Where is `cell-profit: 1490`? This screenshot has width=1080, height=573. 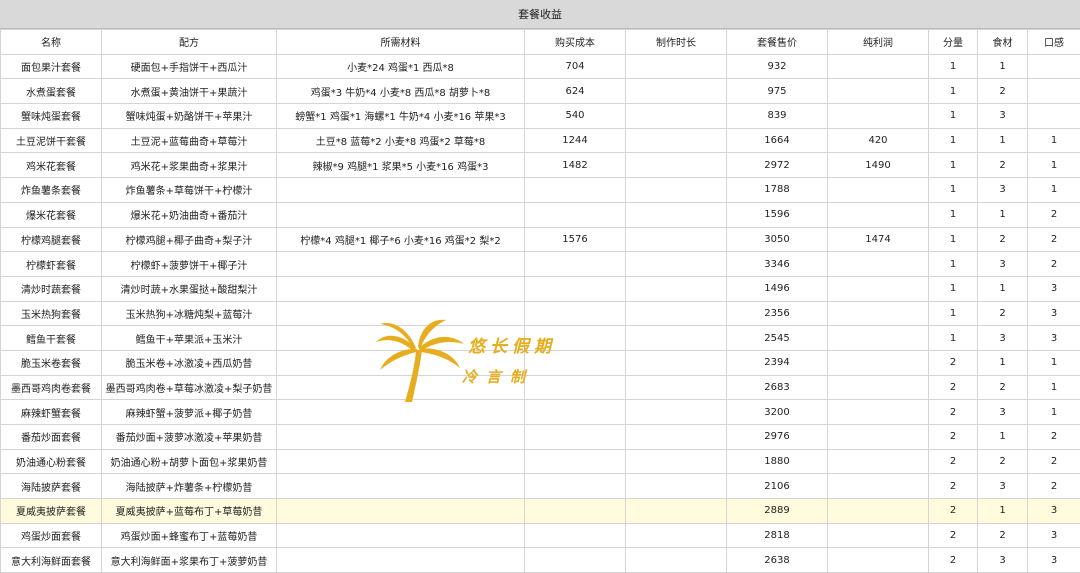 cell-profit: 1490 is located at coordinates (878, 165).